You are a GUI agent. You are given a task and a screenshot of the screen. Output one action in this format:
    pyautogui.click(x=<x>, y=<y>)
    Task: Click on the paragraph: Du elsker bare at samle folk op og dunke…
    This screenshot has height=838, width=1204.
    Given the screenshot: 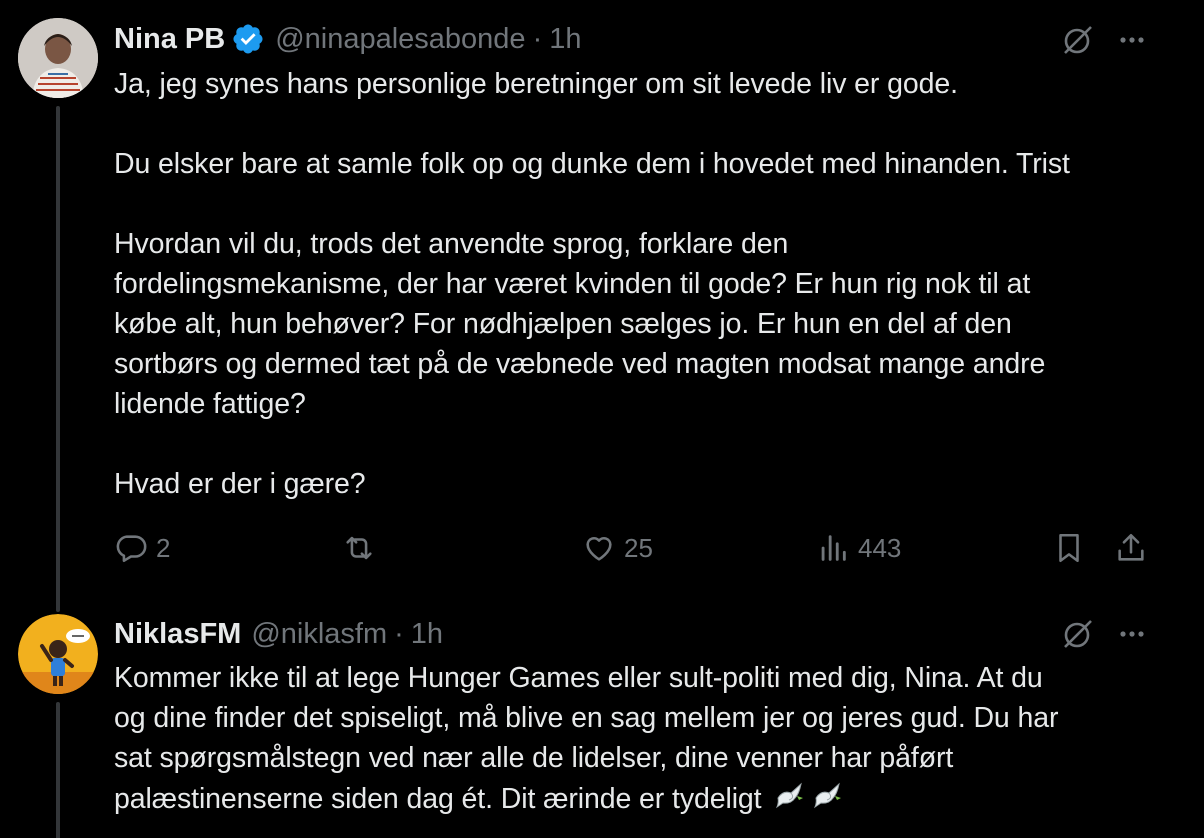 What is the action you would take?
    pyautogui.click(x=644, y=164)
    